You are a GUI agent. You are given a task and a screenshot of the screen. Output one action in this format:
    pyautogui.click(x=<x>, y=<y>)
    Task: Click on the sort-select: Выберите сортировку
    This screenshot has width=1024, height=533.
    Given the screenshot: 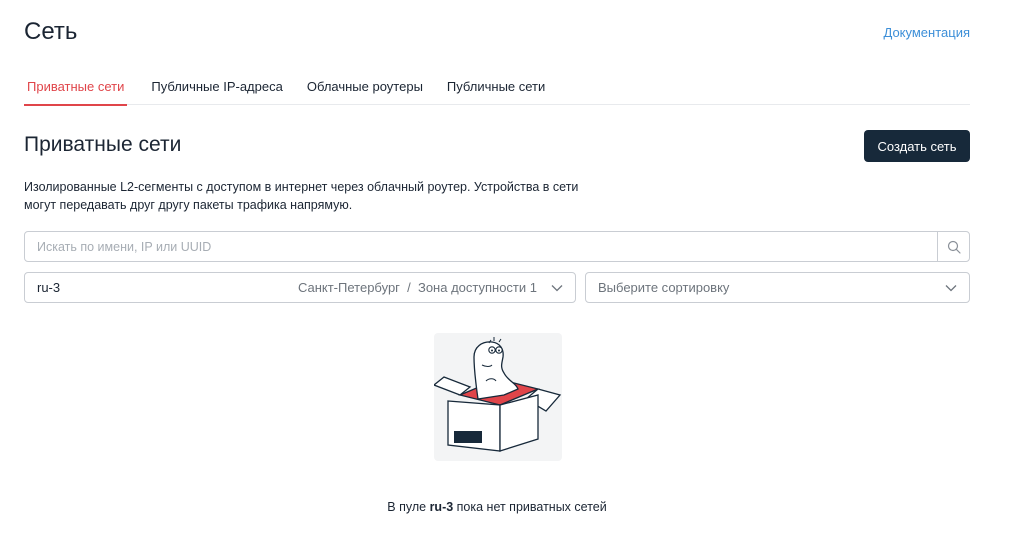 What is the action you would take?
    pyautogui.click(x=777, y=287)
    